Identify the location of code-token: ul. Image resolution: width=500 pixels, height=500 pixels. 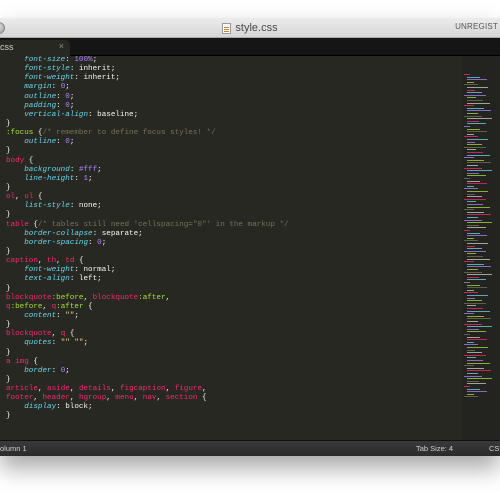
(29, 197).